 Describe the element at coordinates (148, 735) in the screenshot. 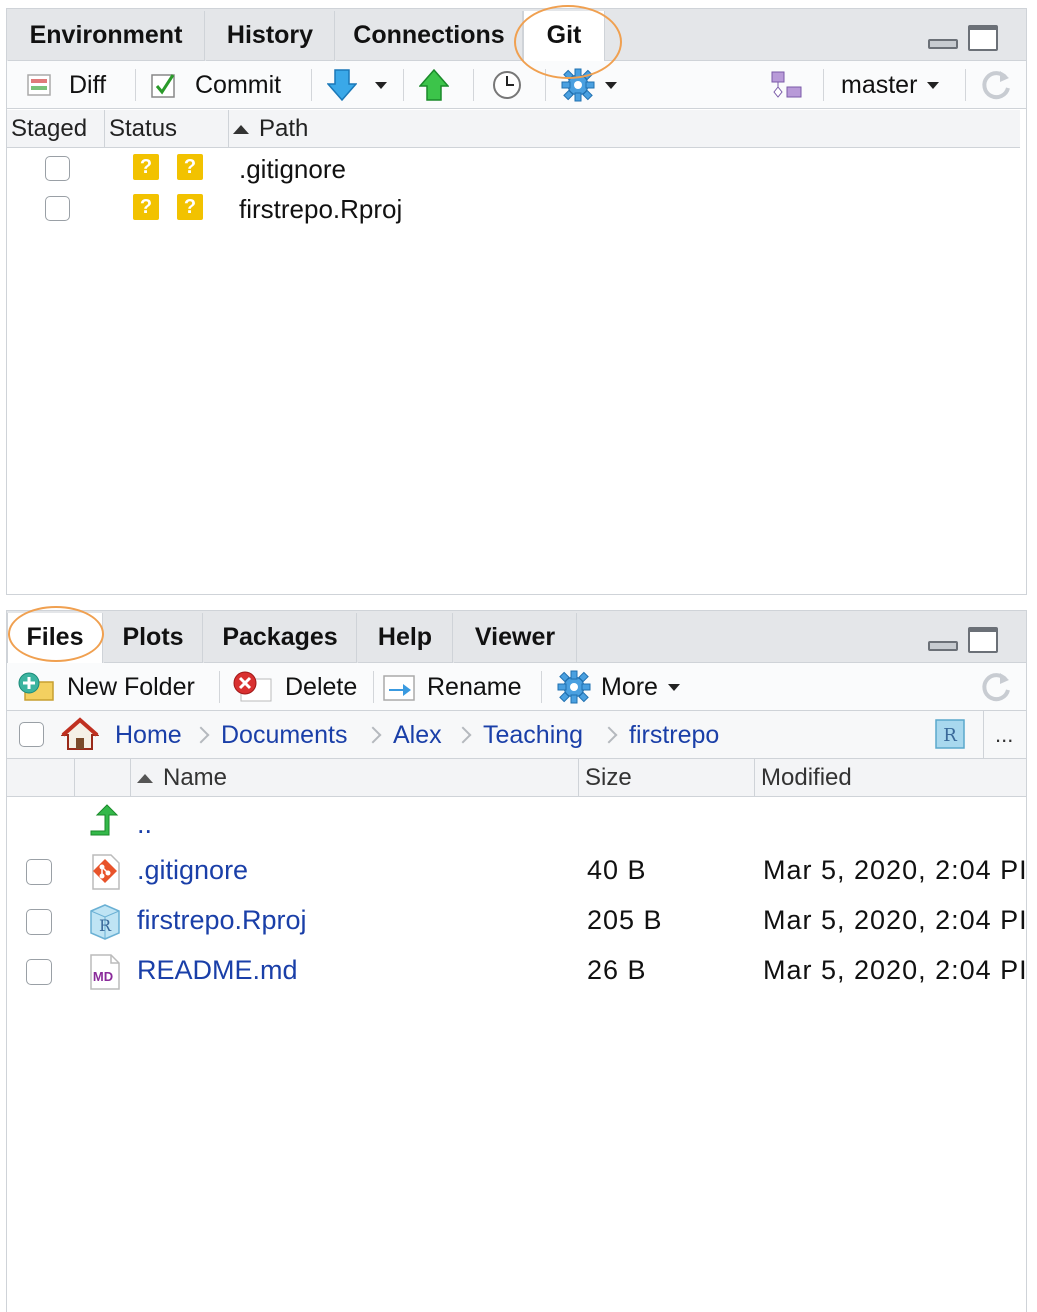

I see `breadcrumb-home: Home` at that location.